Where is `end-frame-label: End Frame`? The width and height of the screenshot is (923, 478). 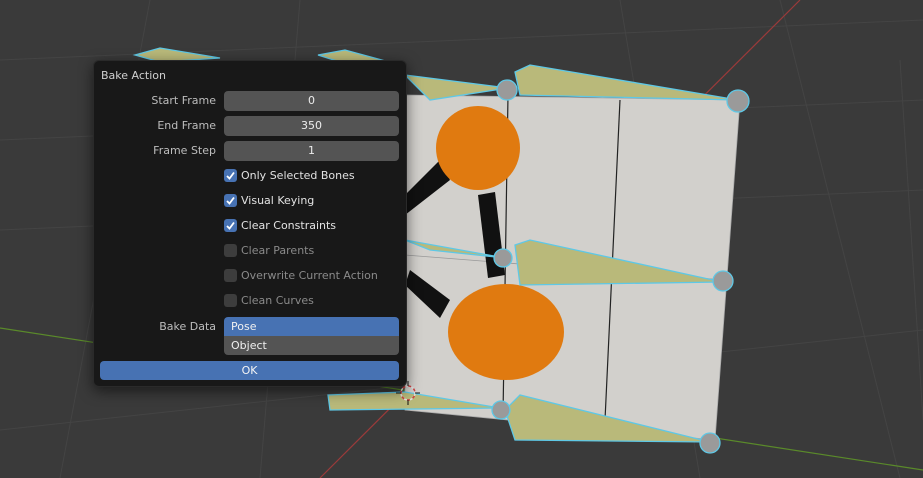
end-frame-label: End Frame is located at coordinates (186, 125).